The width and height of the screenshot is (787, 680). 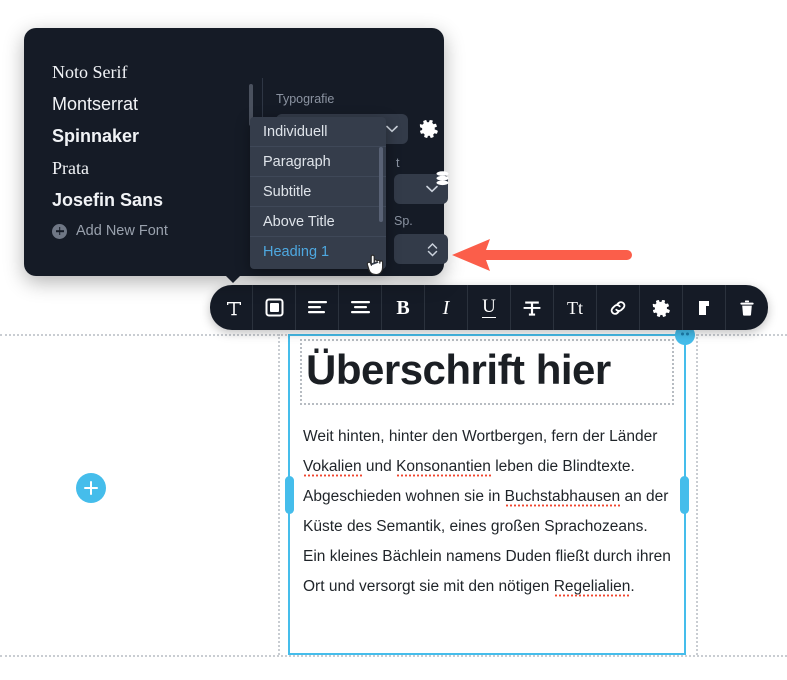 I want to click on text-case-icon: Tt, so click(x=575, y=307).